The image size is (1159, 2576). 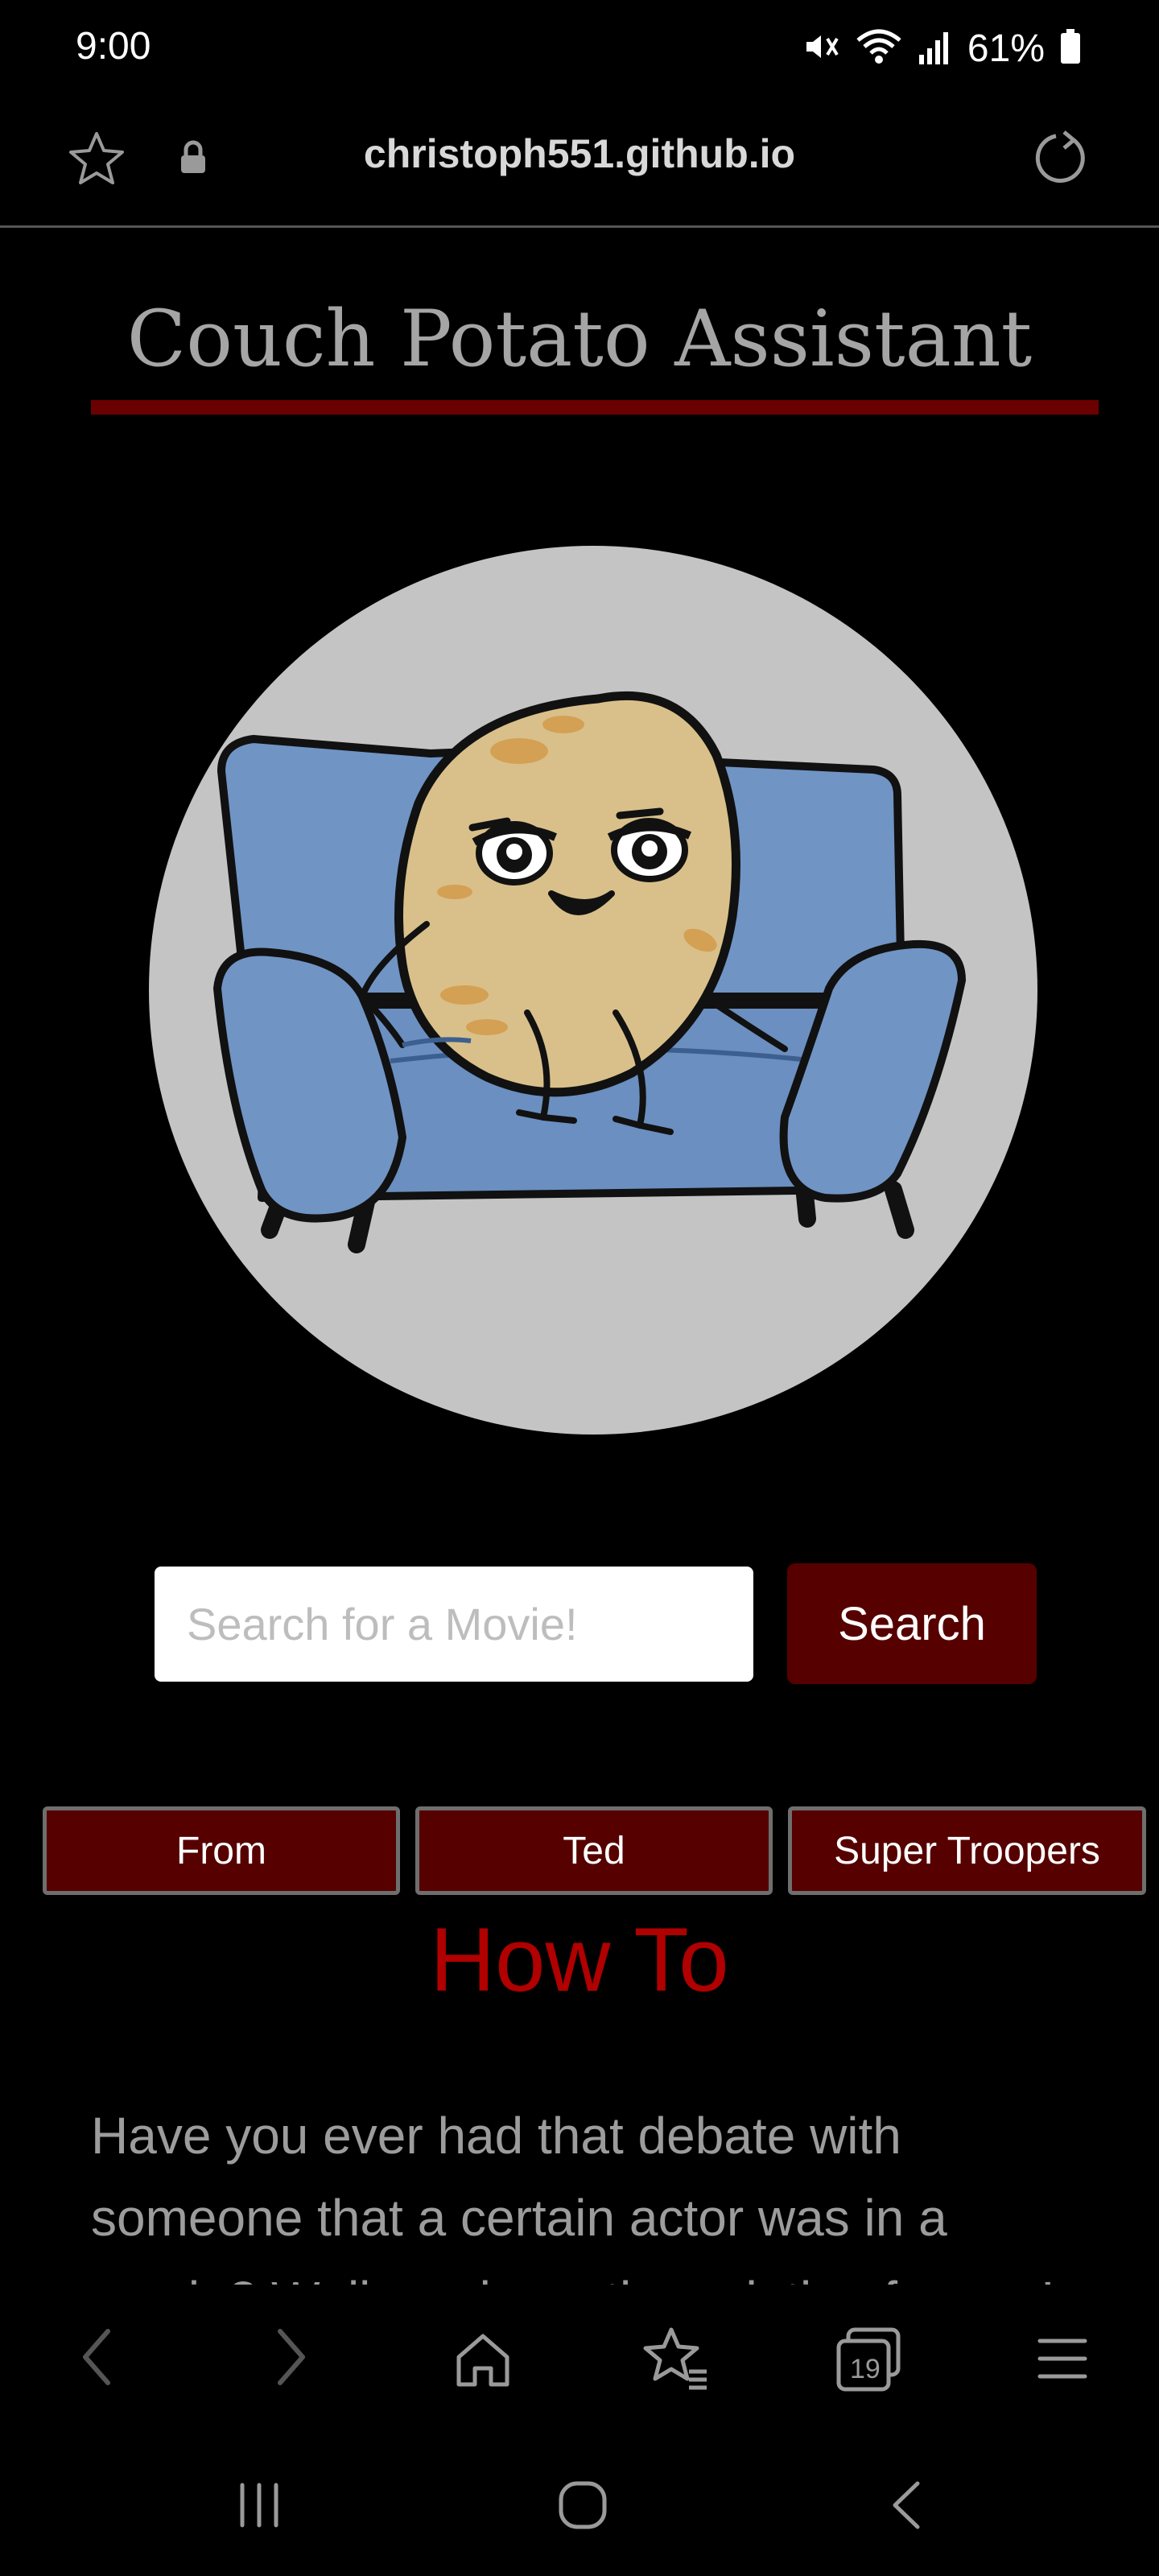 I want to click on recents-icon, so click(x=259, y=2505).